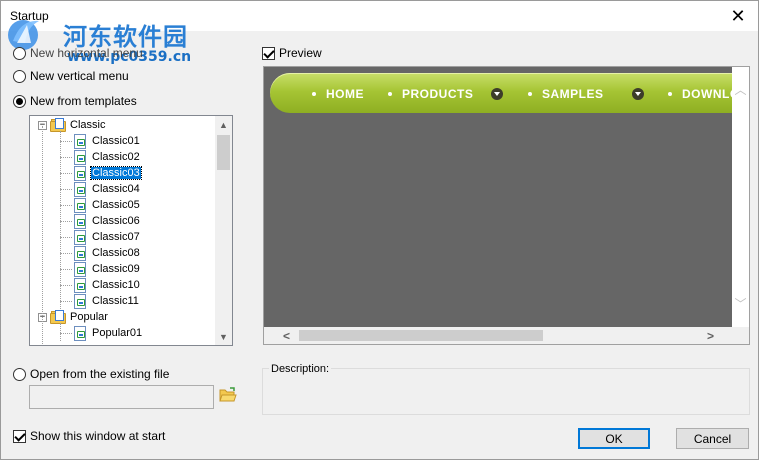 This screenshot has height=460, width=759. I want to click on preview-menu-label: DOWNLO, so click(708, 94).